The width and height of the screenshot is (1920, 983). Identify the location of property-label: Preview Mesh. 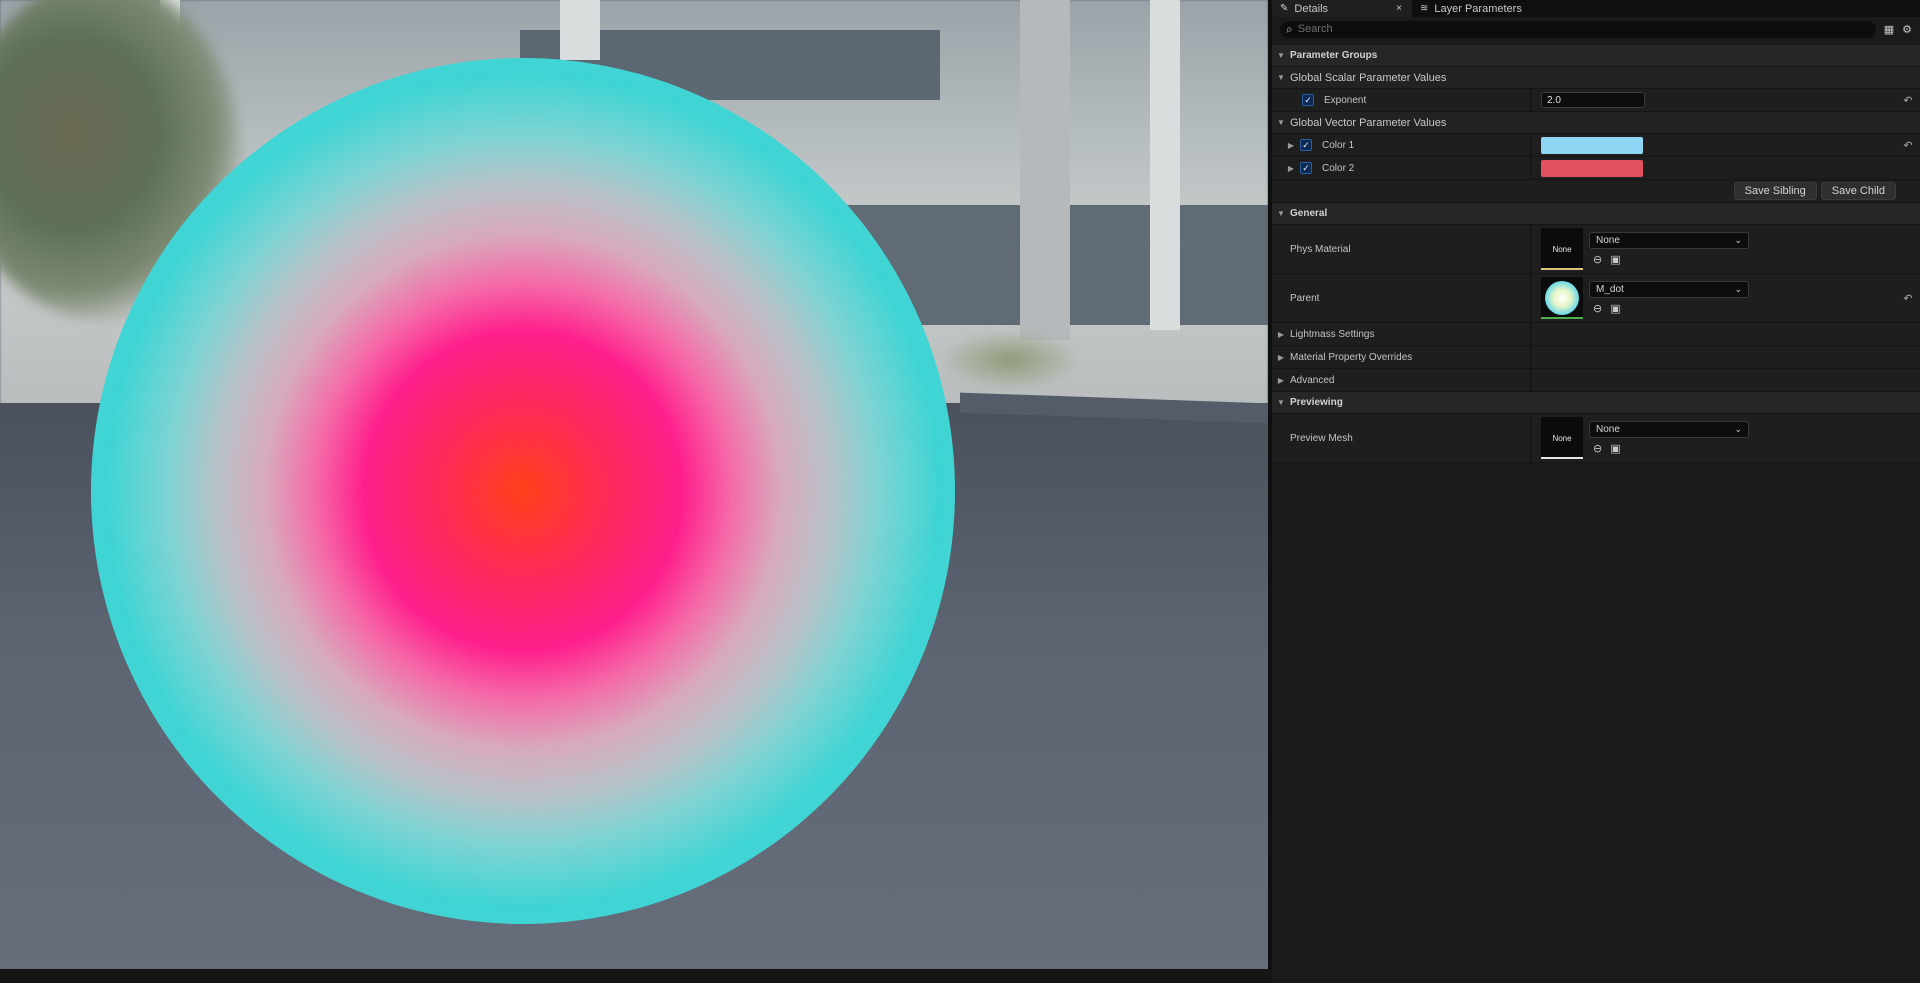
(1321, 438).